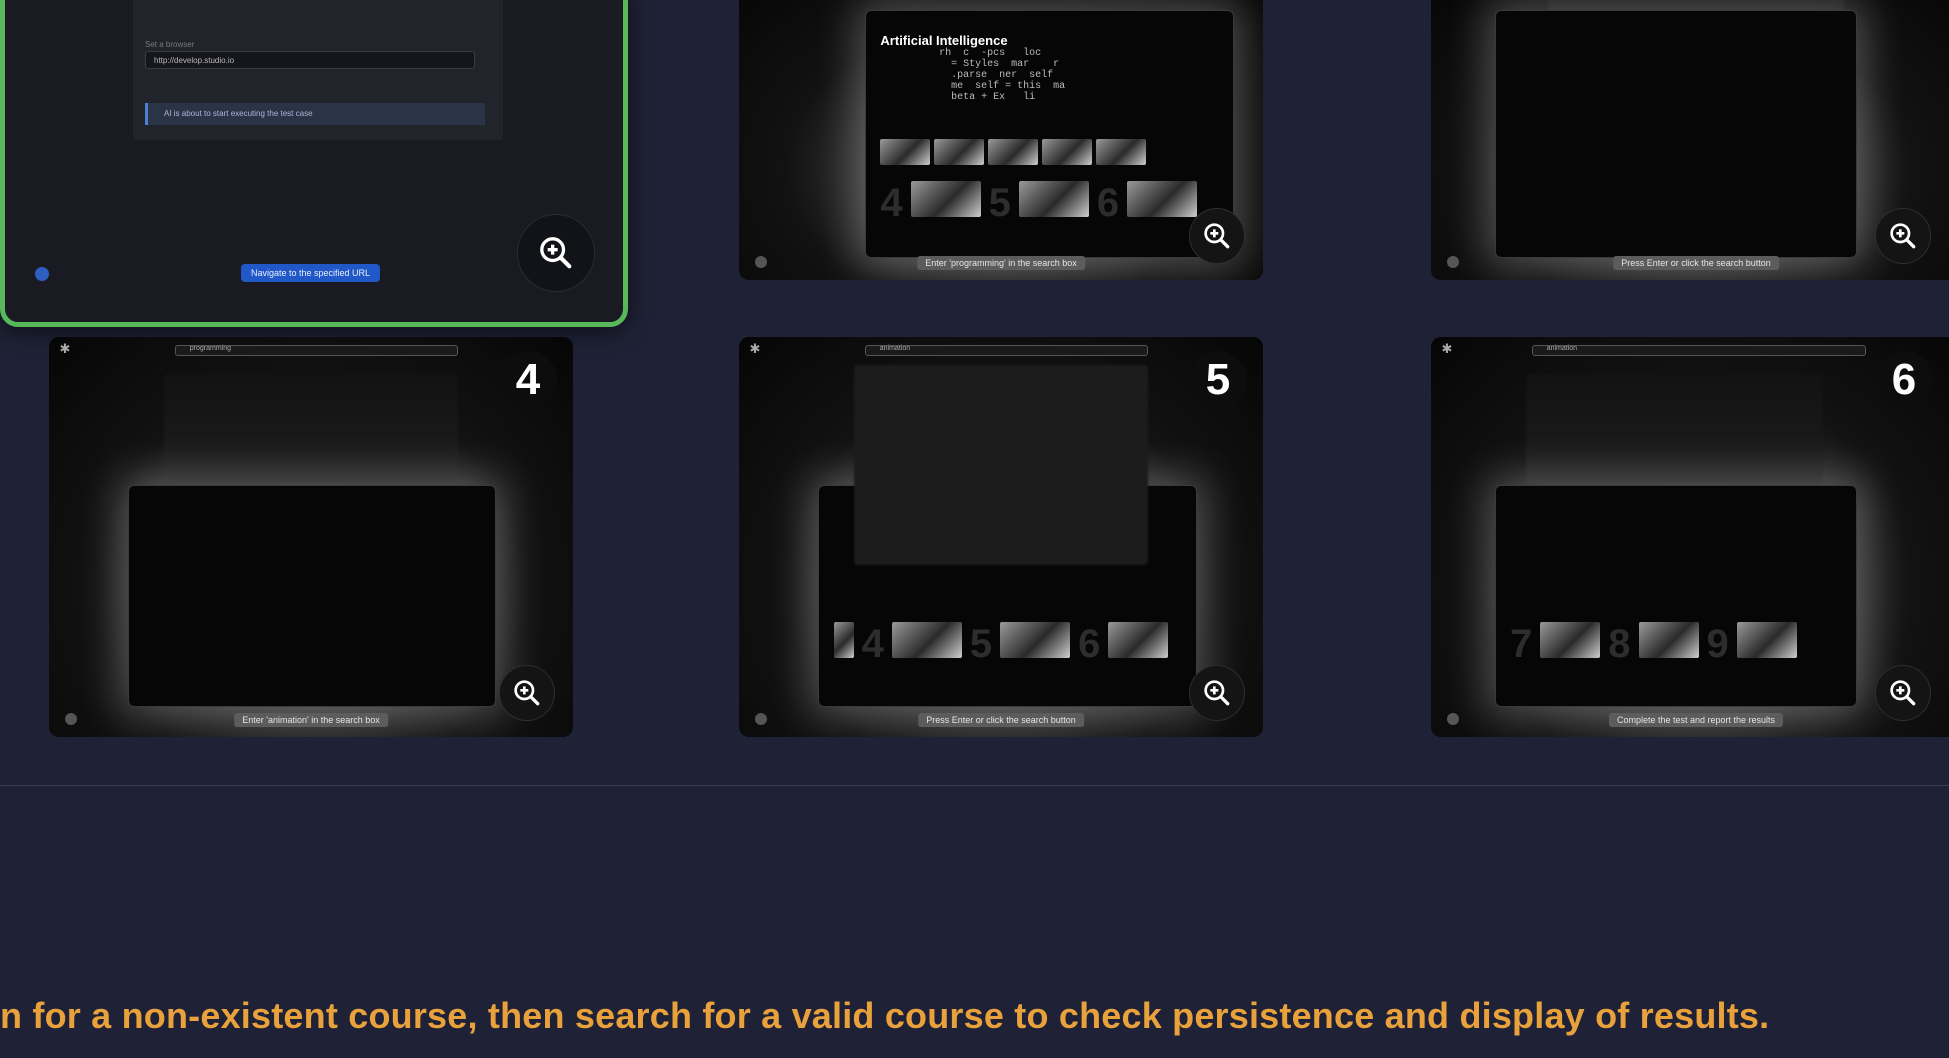  Describe the element at coordinates (1904, 380) in the screenshot. I see `step-number-badge: 6` at that location.